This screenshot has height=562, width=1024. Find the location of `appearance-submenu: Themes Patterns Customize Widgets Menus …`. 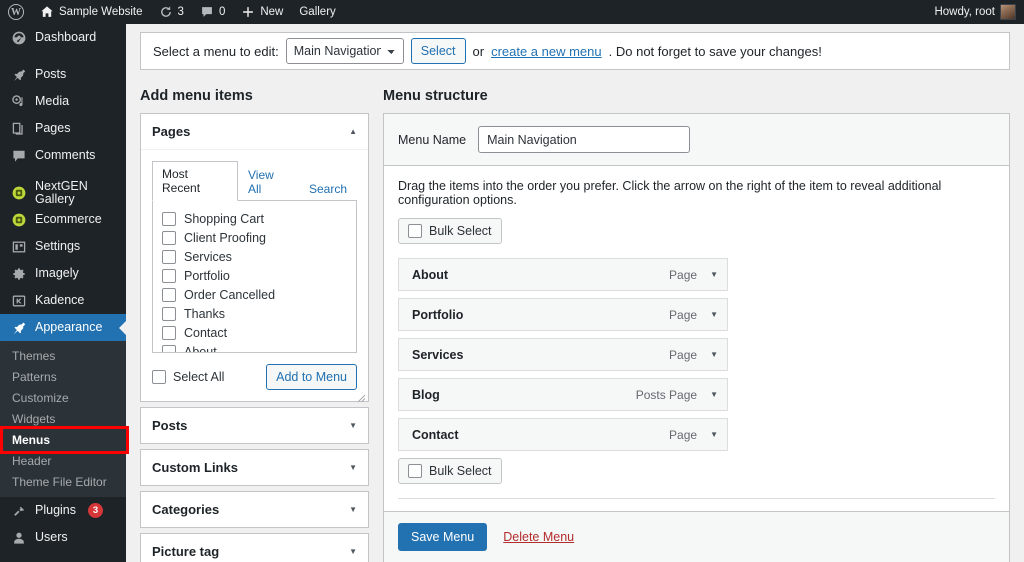

appearance-submenu: Themes Patterns Customize Widgets Menus … is located at coordinates (63, 419).